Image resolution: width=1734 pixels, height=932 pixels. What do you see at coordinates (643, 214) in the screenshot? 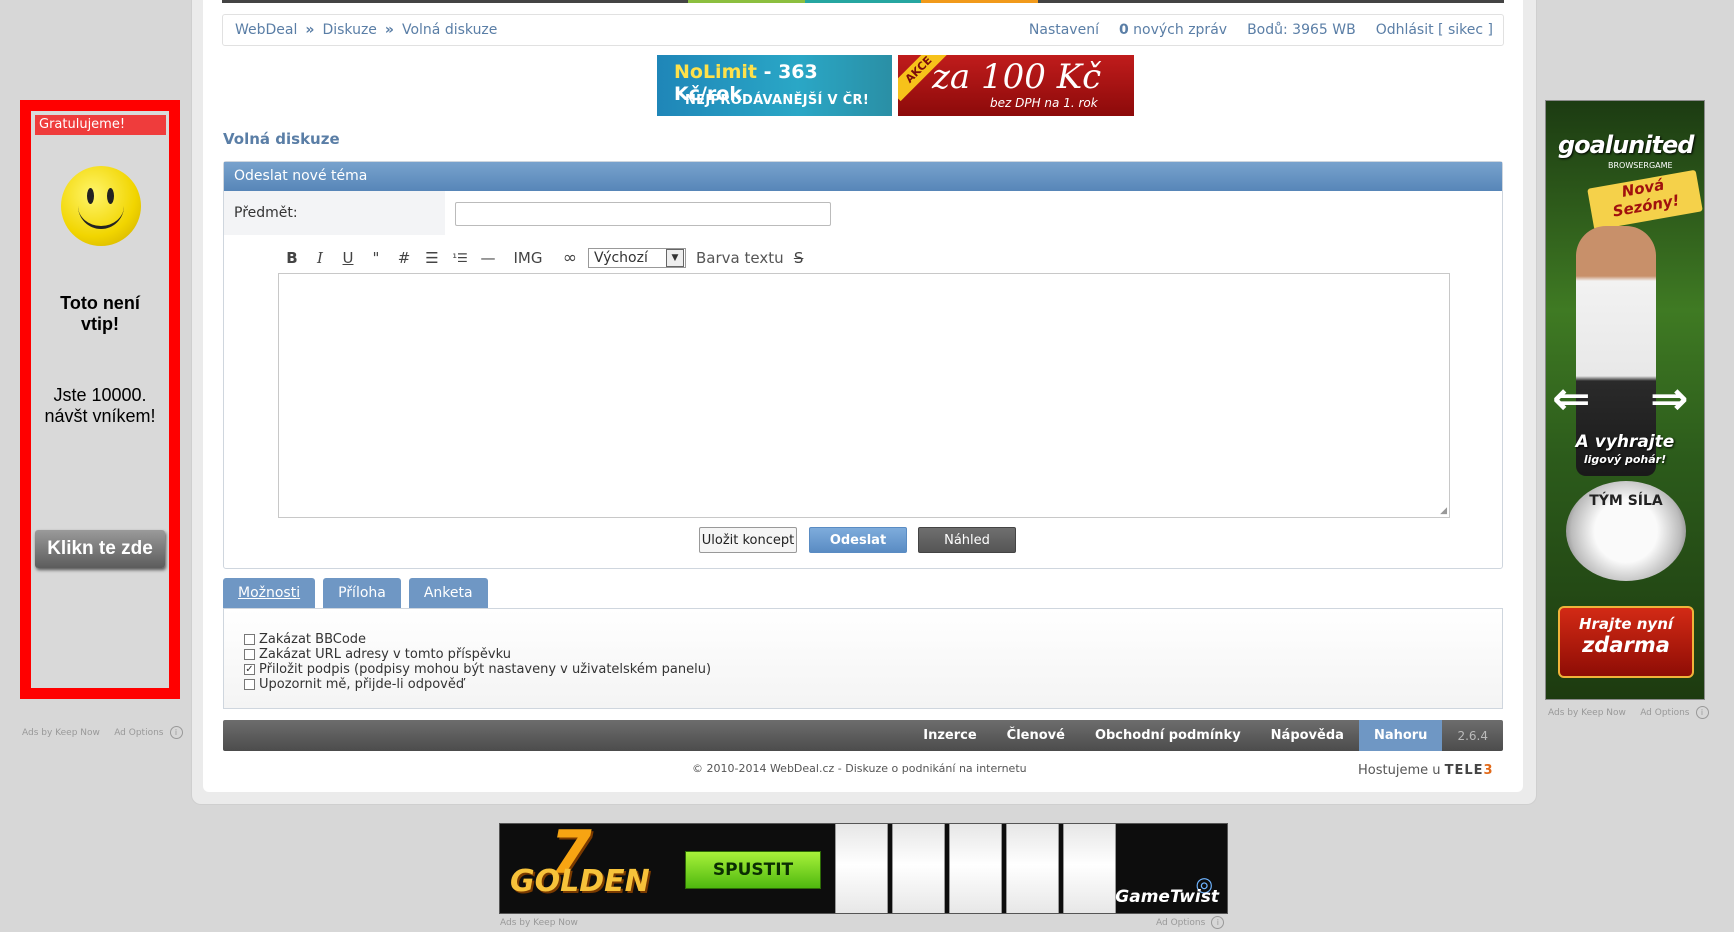
I see `subject-input` at bounding box center [643, 214].